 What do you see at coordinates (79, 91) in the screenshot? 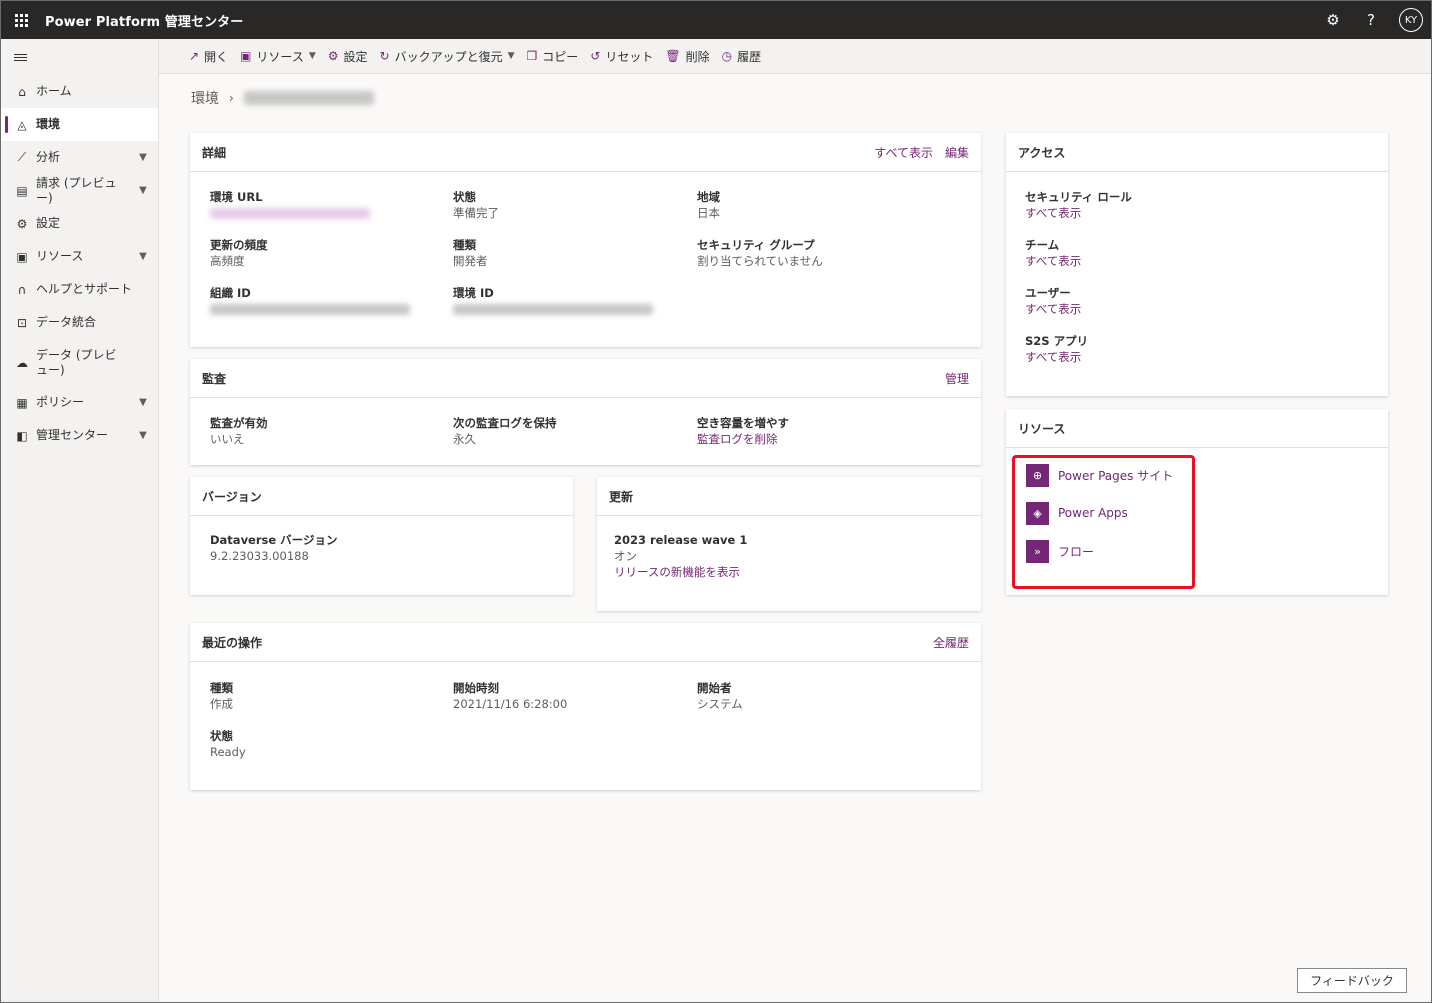
I see `sidebar-item-home: ⌂ ホーム` at bounding box center [79, 91].